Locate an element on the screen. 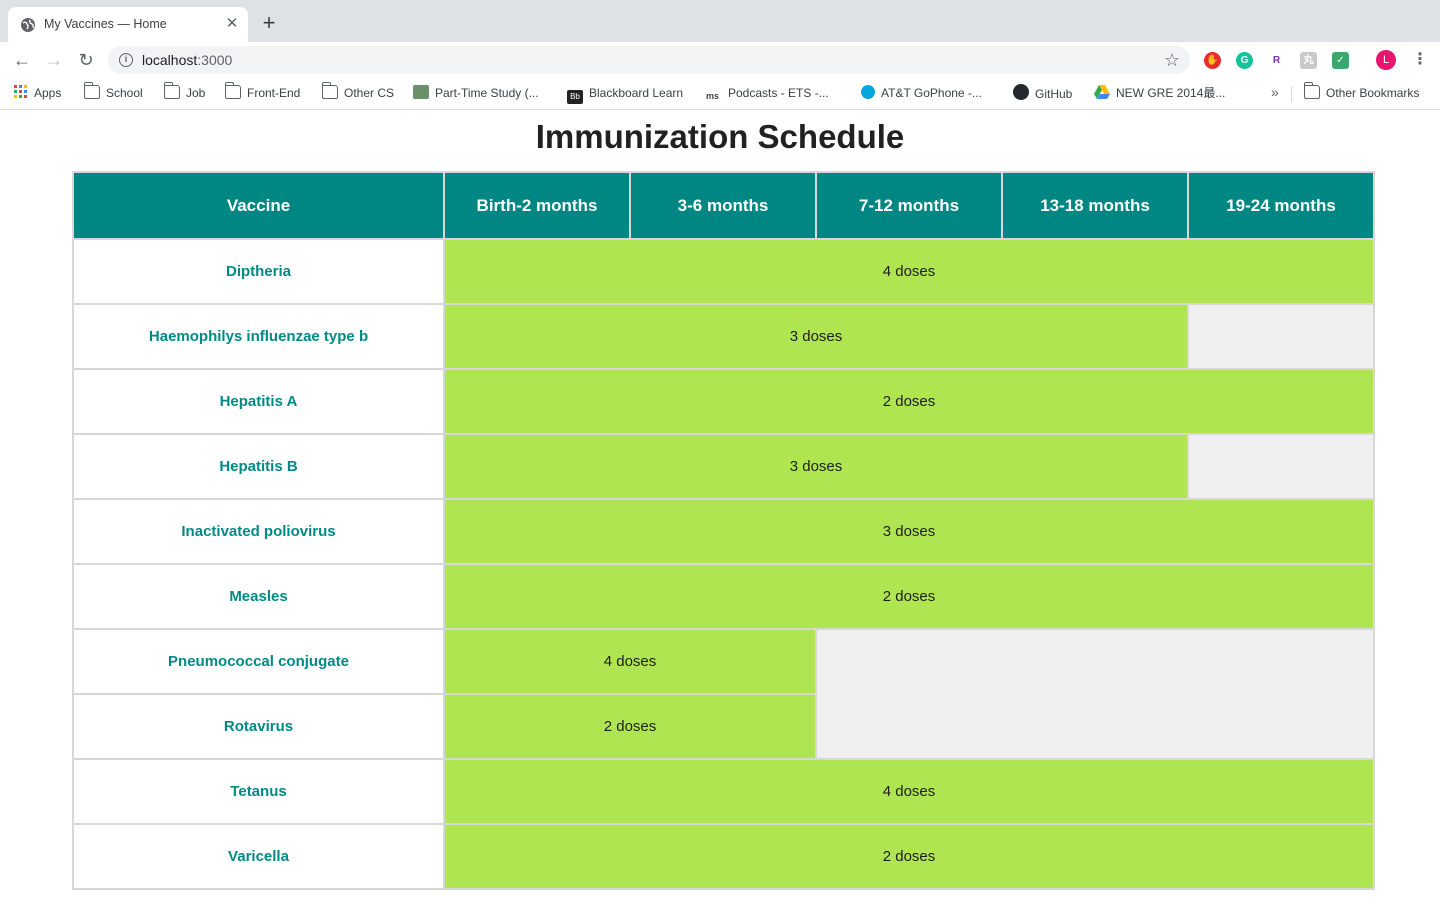 The height and width of the screenshot is (900, 1440). bookmark-github-label: GitHub is located at coordinates (1054, 94).